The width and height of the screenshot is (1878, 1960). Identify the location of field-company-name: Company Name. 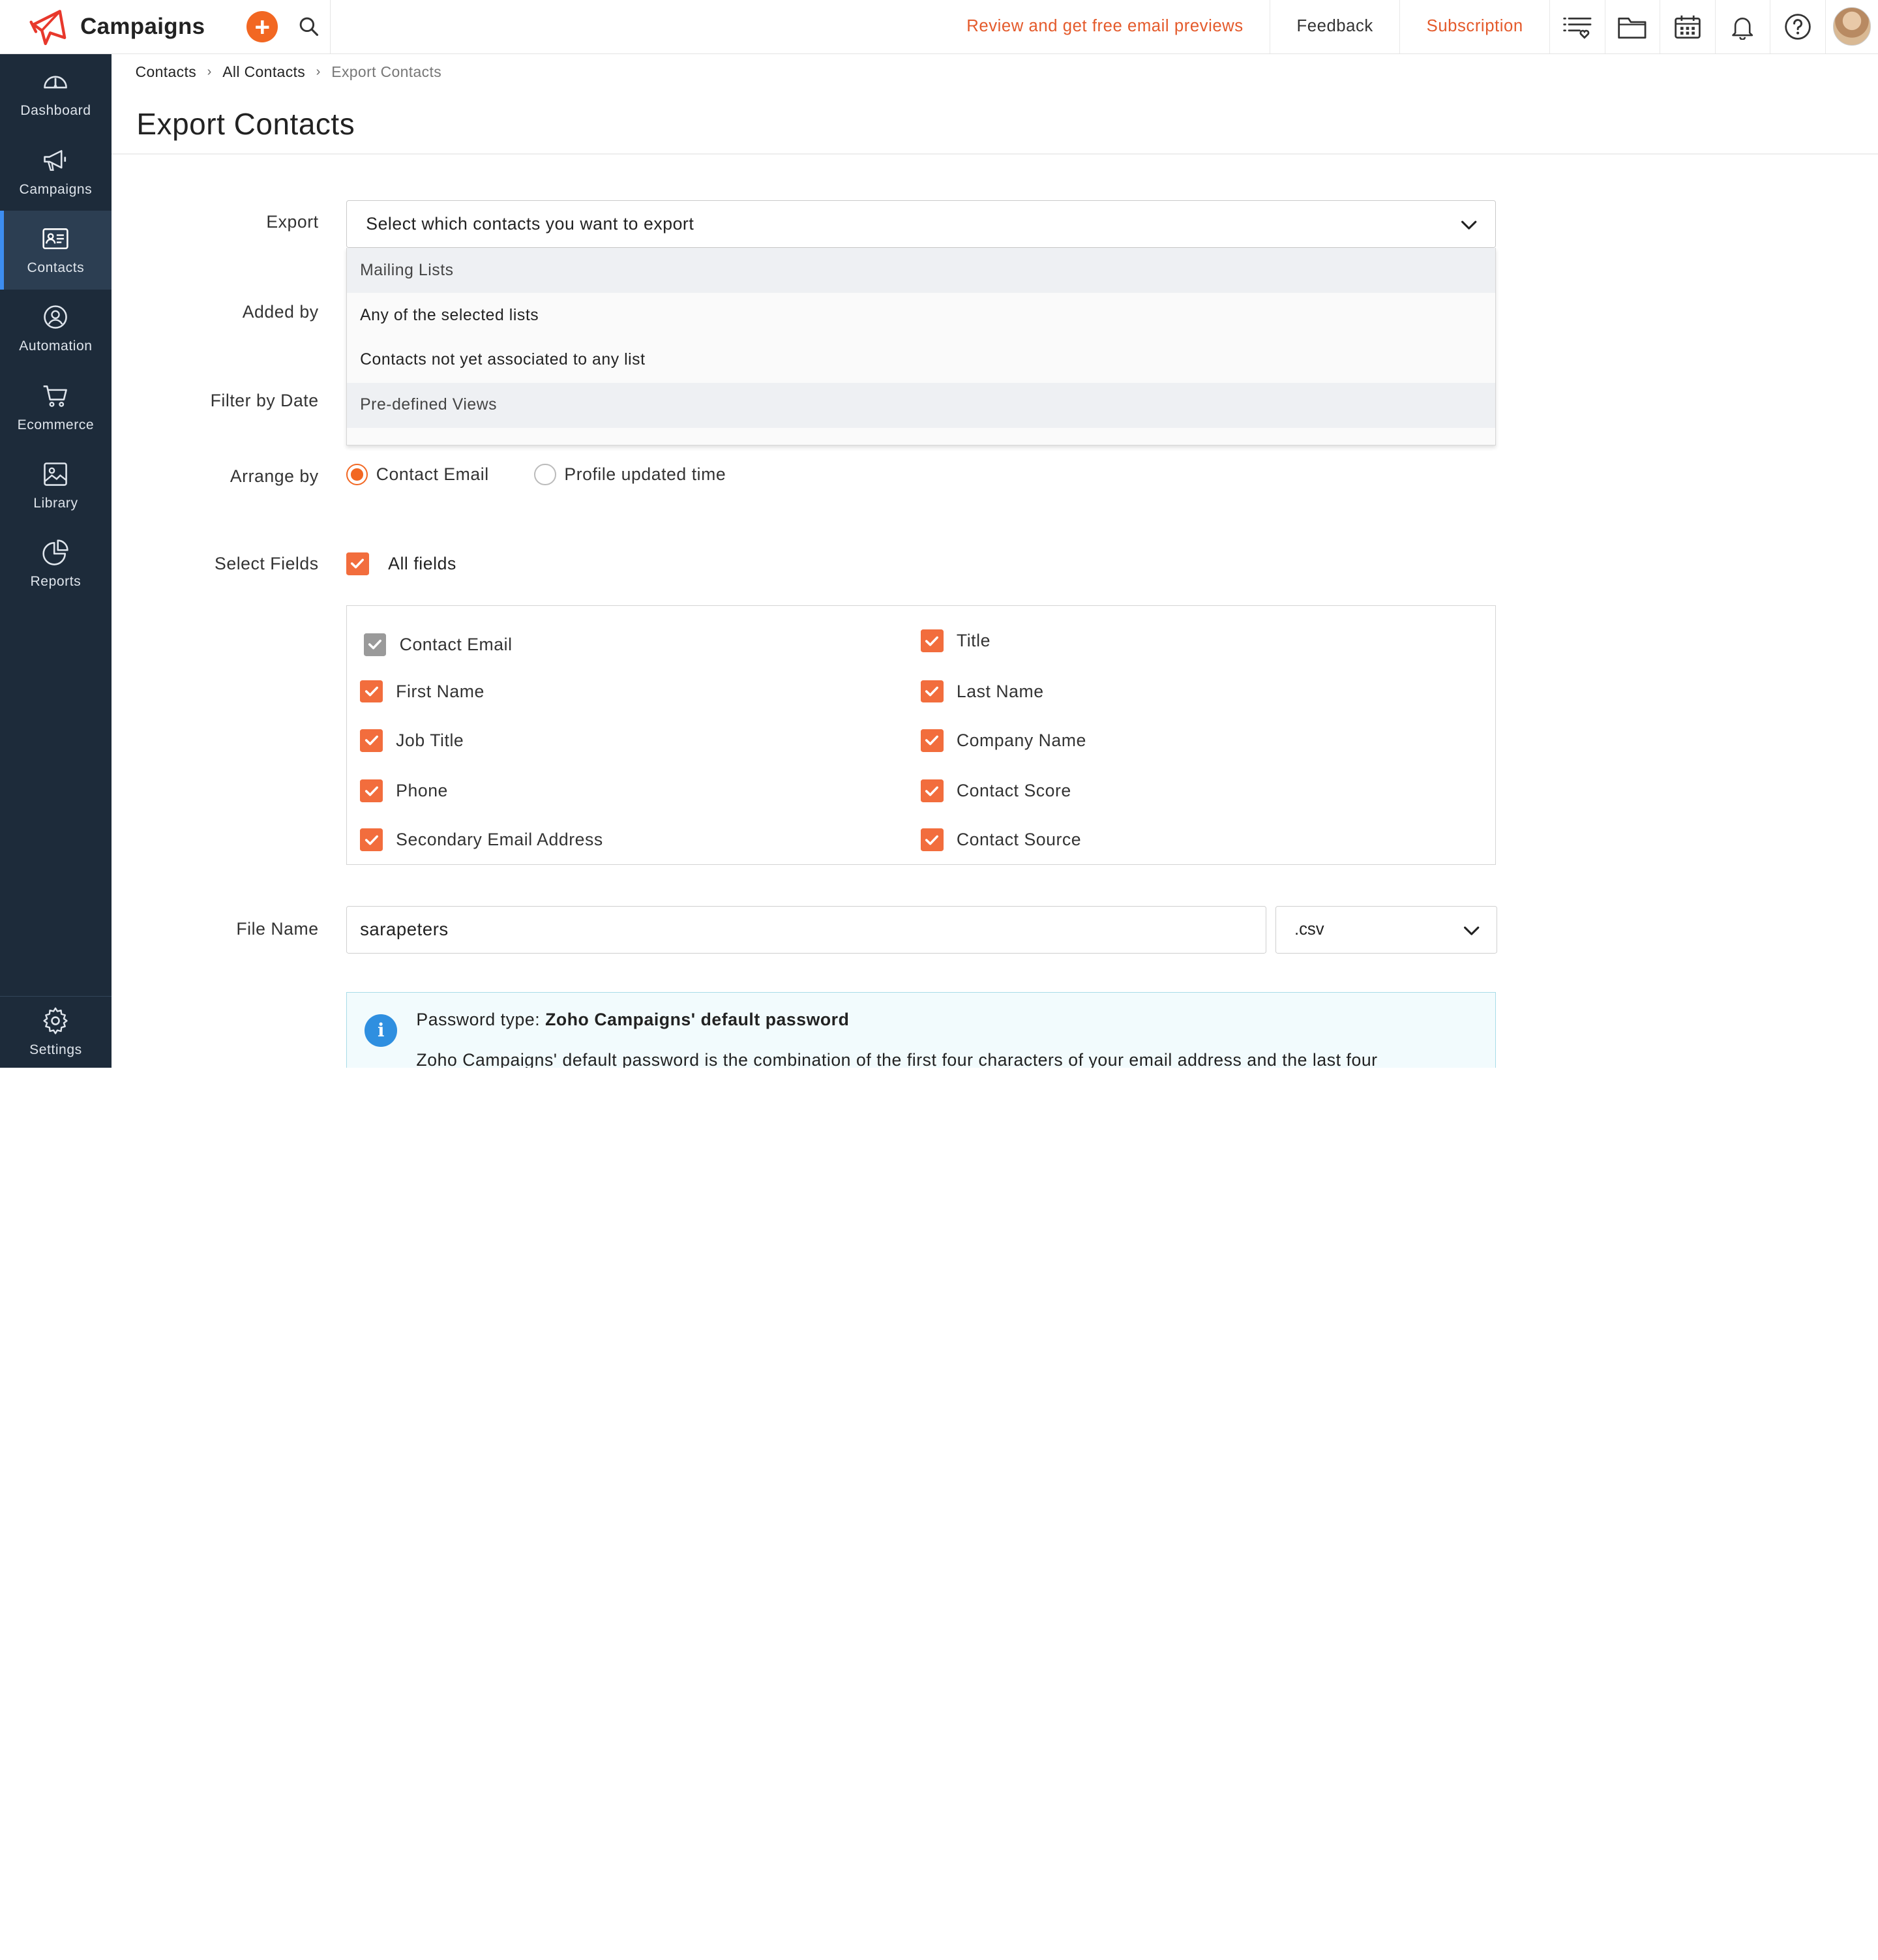
(1003, 740).